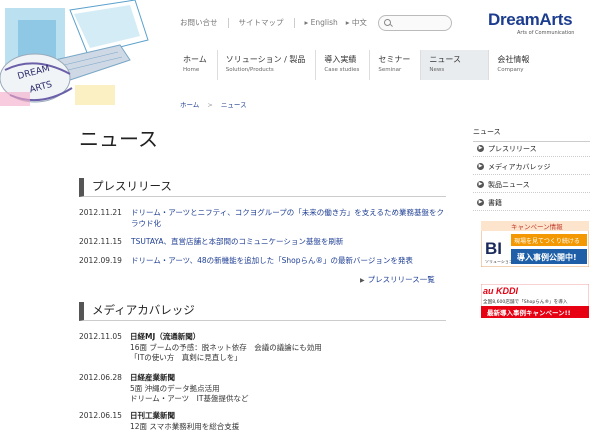 The width and height of the screenshot is (600, 438). Describe the element at coordinates (199, 22) in the screenshot. I see `contact-link: お問い合せ` at that location.